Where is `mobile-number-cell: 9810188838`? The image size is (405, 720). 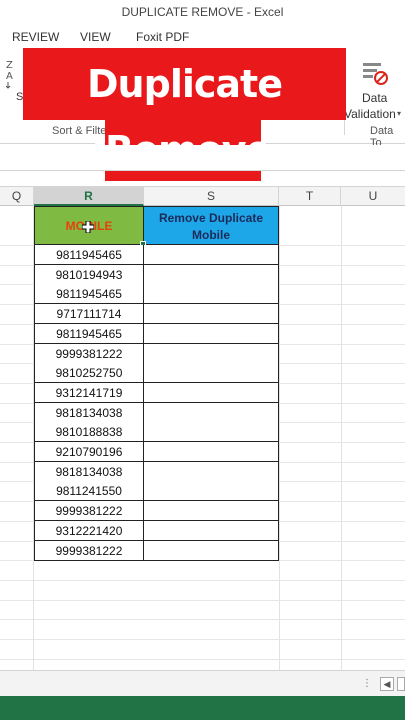 mobile-number-cell: 9810188838 is located at coordinates (89, 432).